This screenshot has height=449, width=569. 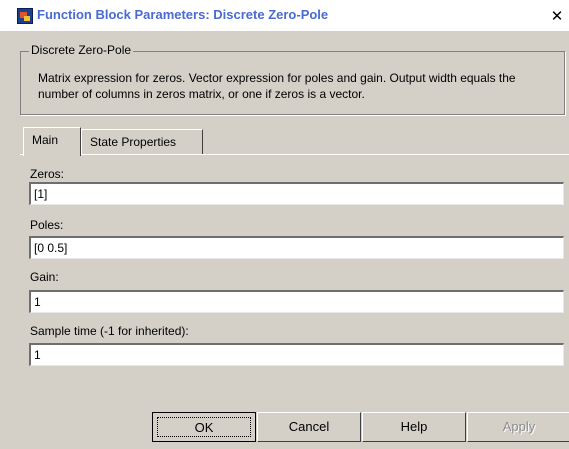 What do you see at coordinates (142, 142) in the screenshot?
I see `tab-state-properties: State Properties` at bounding box center [142, 142].